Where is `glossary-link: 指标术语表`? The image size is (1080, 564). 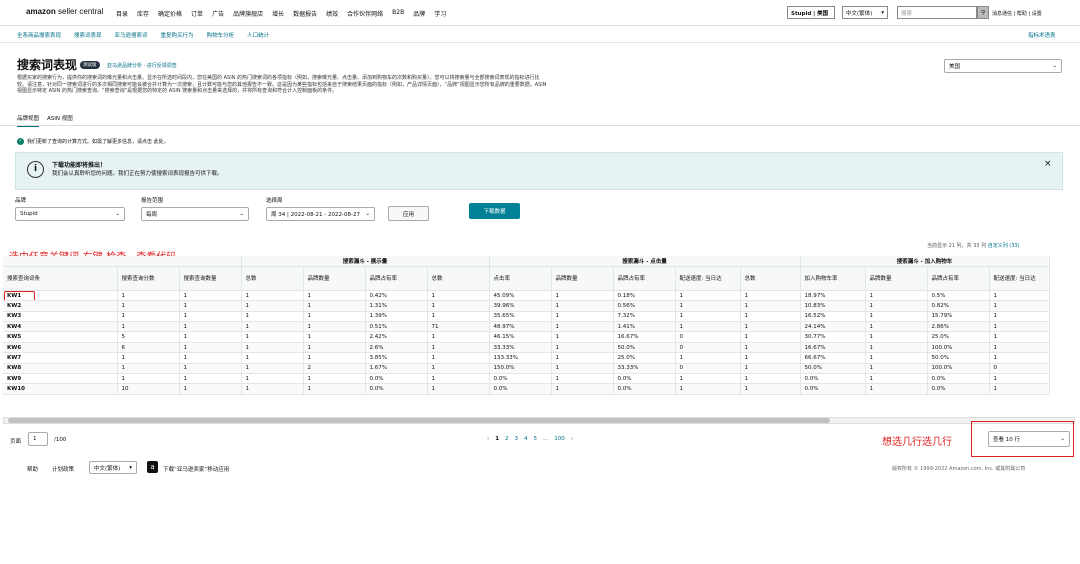 glossary-link: 指标术语表 is located at coordinates (1042, 35).